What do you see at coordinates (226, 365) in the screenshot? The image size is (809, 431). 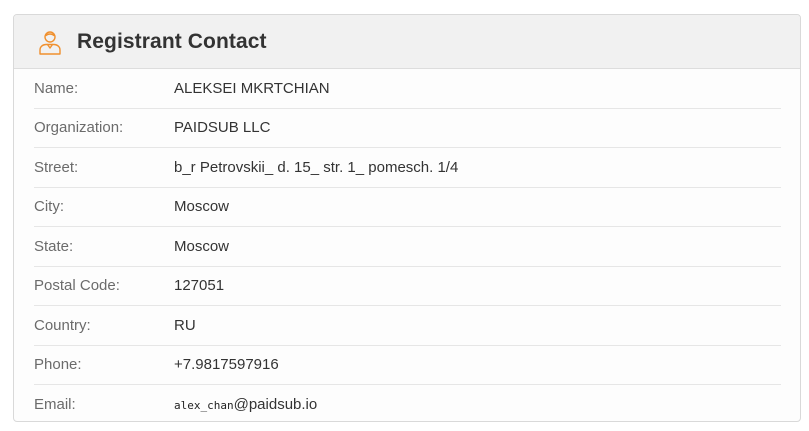 I see `field-value: +7.9817597916` at bounding box center [226, 365].